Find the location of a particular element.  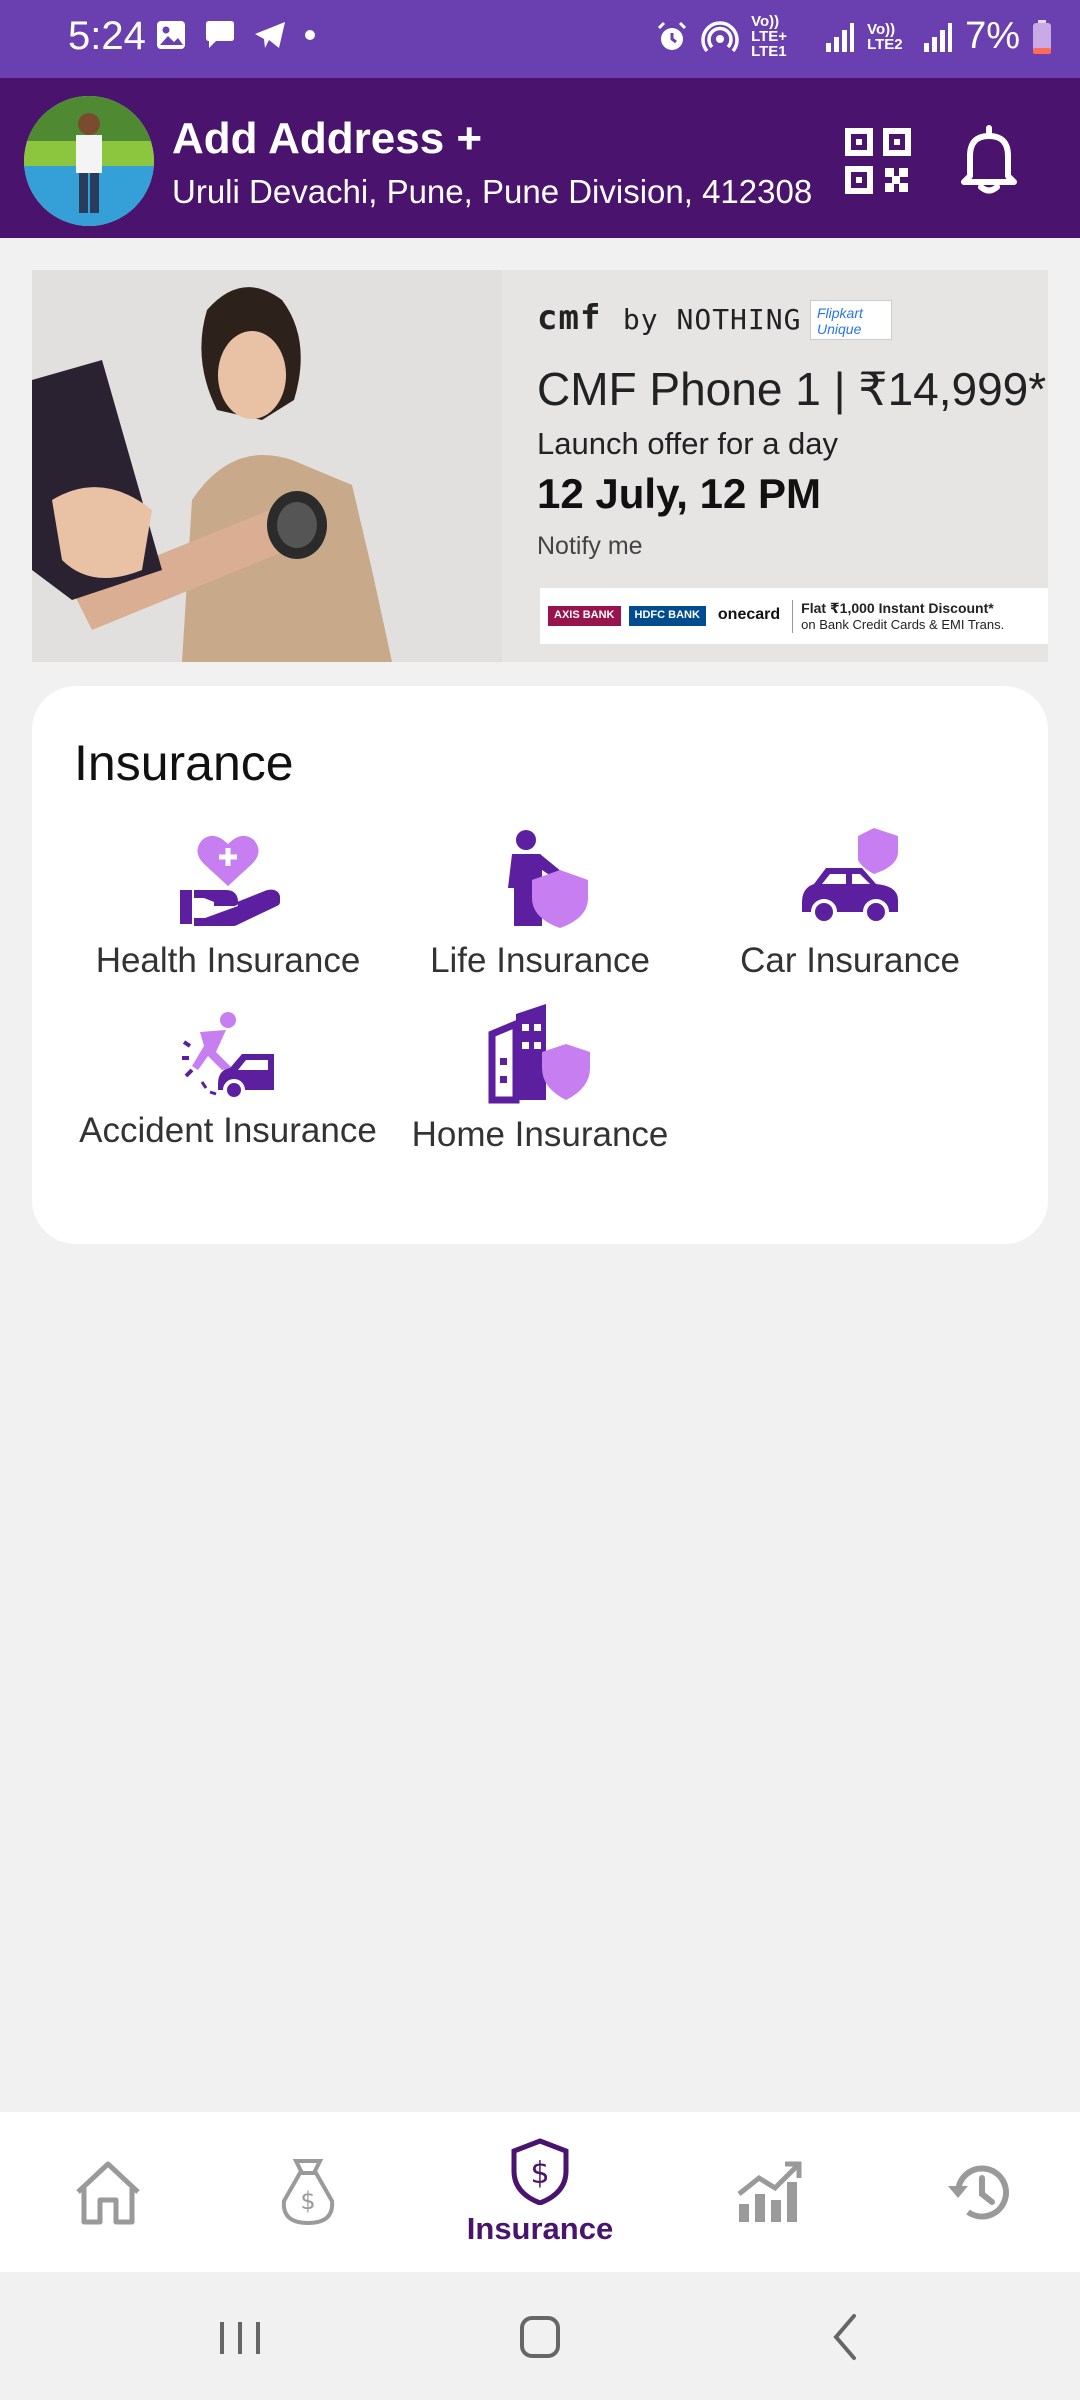

status-system-icons: Vo)) LTE+ LTE1 Vo)) LTE2 7% is located at coordinates (853, 36).